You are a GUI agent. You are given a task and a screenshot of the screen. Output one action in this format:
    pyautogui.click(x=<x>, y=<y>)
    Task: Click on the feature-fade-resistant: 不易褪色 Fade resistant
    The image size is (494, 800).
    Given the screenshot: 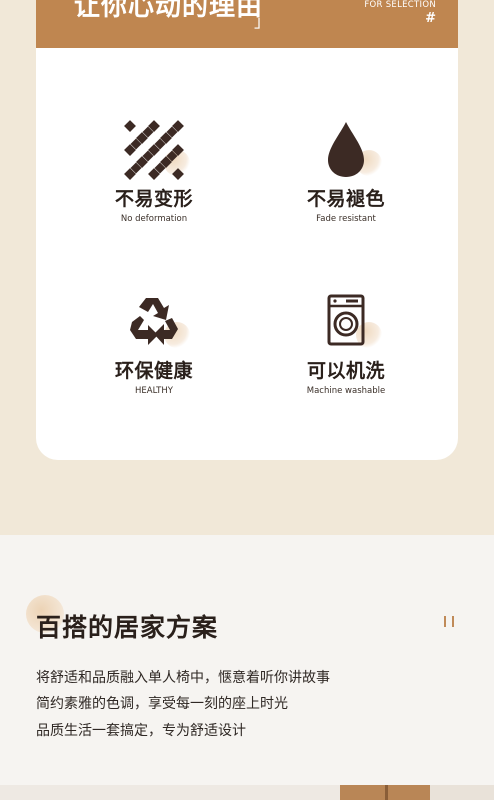 What is the action you would take?
    pyautogui.click(x=346, y=172)
    